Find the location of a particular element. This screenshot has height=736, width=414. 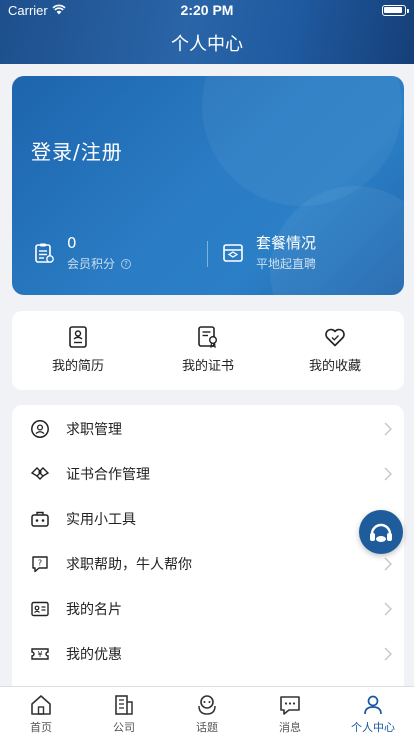

plan-subtitle: 平地起直聘 is located at coordinates (286, 264).